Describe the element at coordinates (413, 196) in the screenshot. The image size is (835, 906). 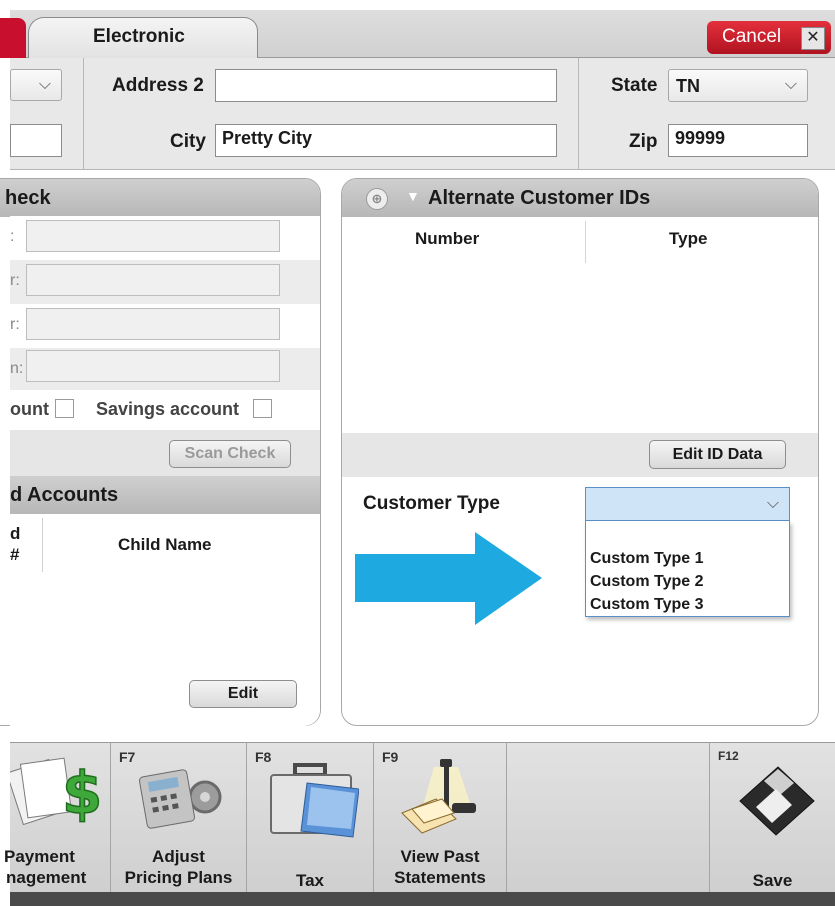
I see `triangle-down-icon: ▼` at that location.